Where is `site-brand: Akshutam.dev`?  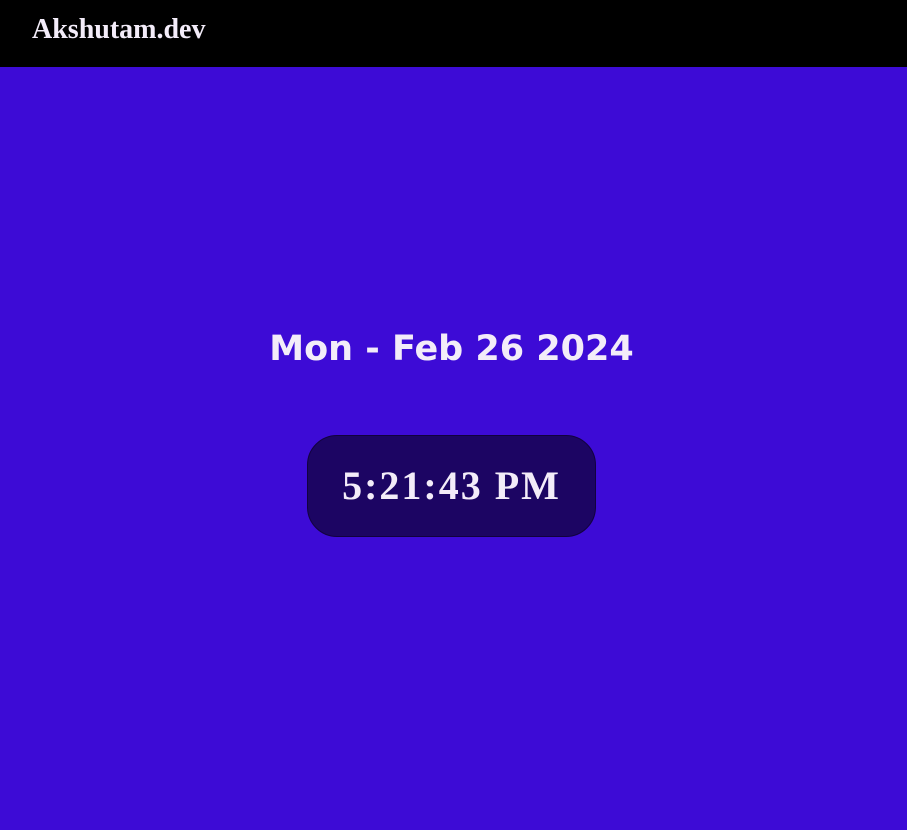 site-brand: Akshutam.dev is located at coordinates (119, 29).